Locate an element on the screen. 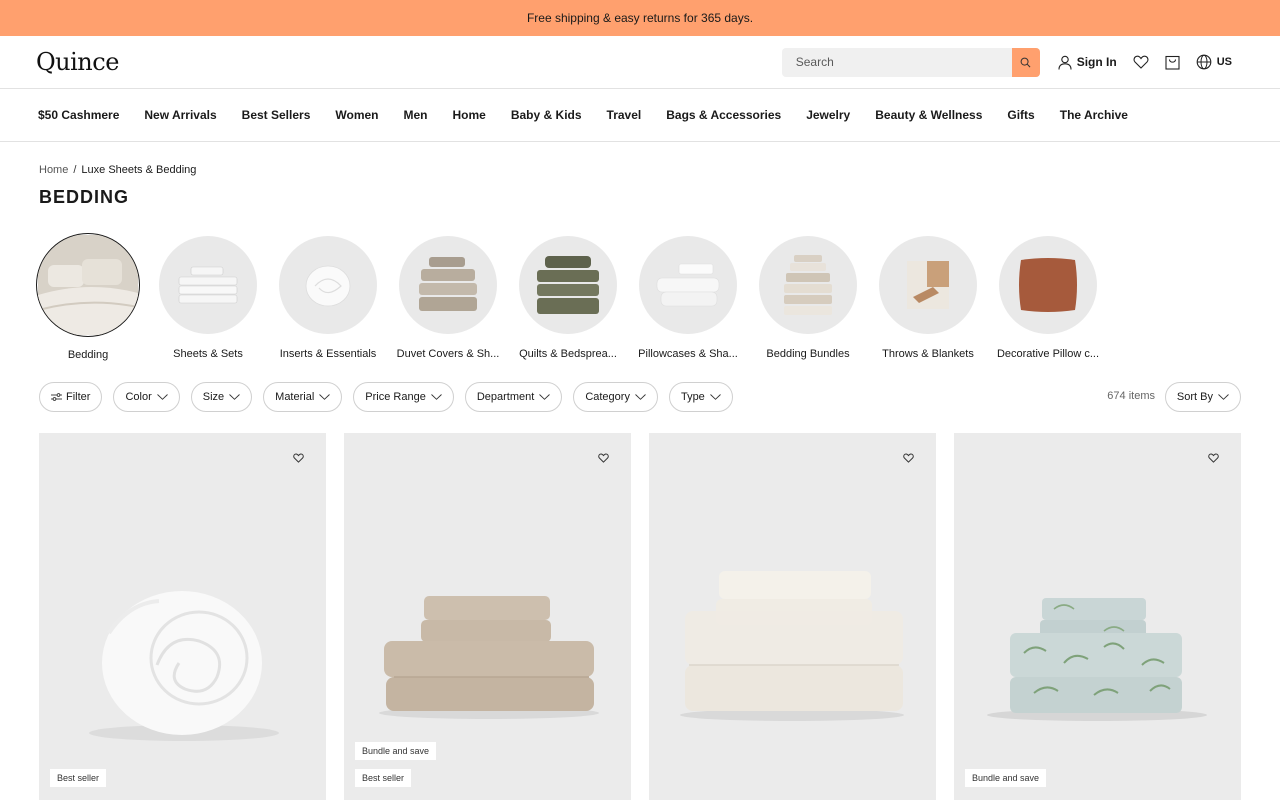 Image resolution: width=1280 pixels, height=800 pixels. logo: Quince is located at coordinates (77, 62).